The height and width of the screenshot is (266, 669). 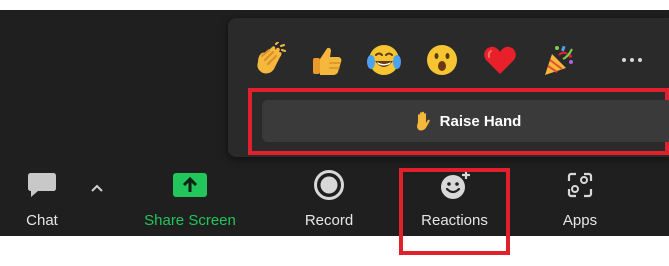 I want to click on apps-label: Apps, so click(x=580, y=220).